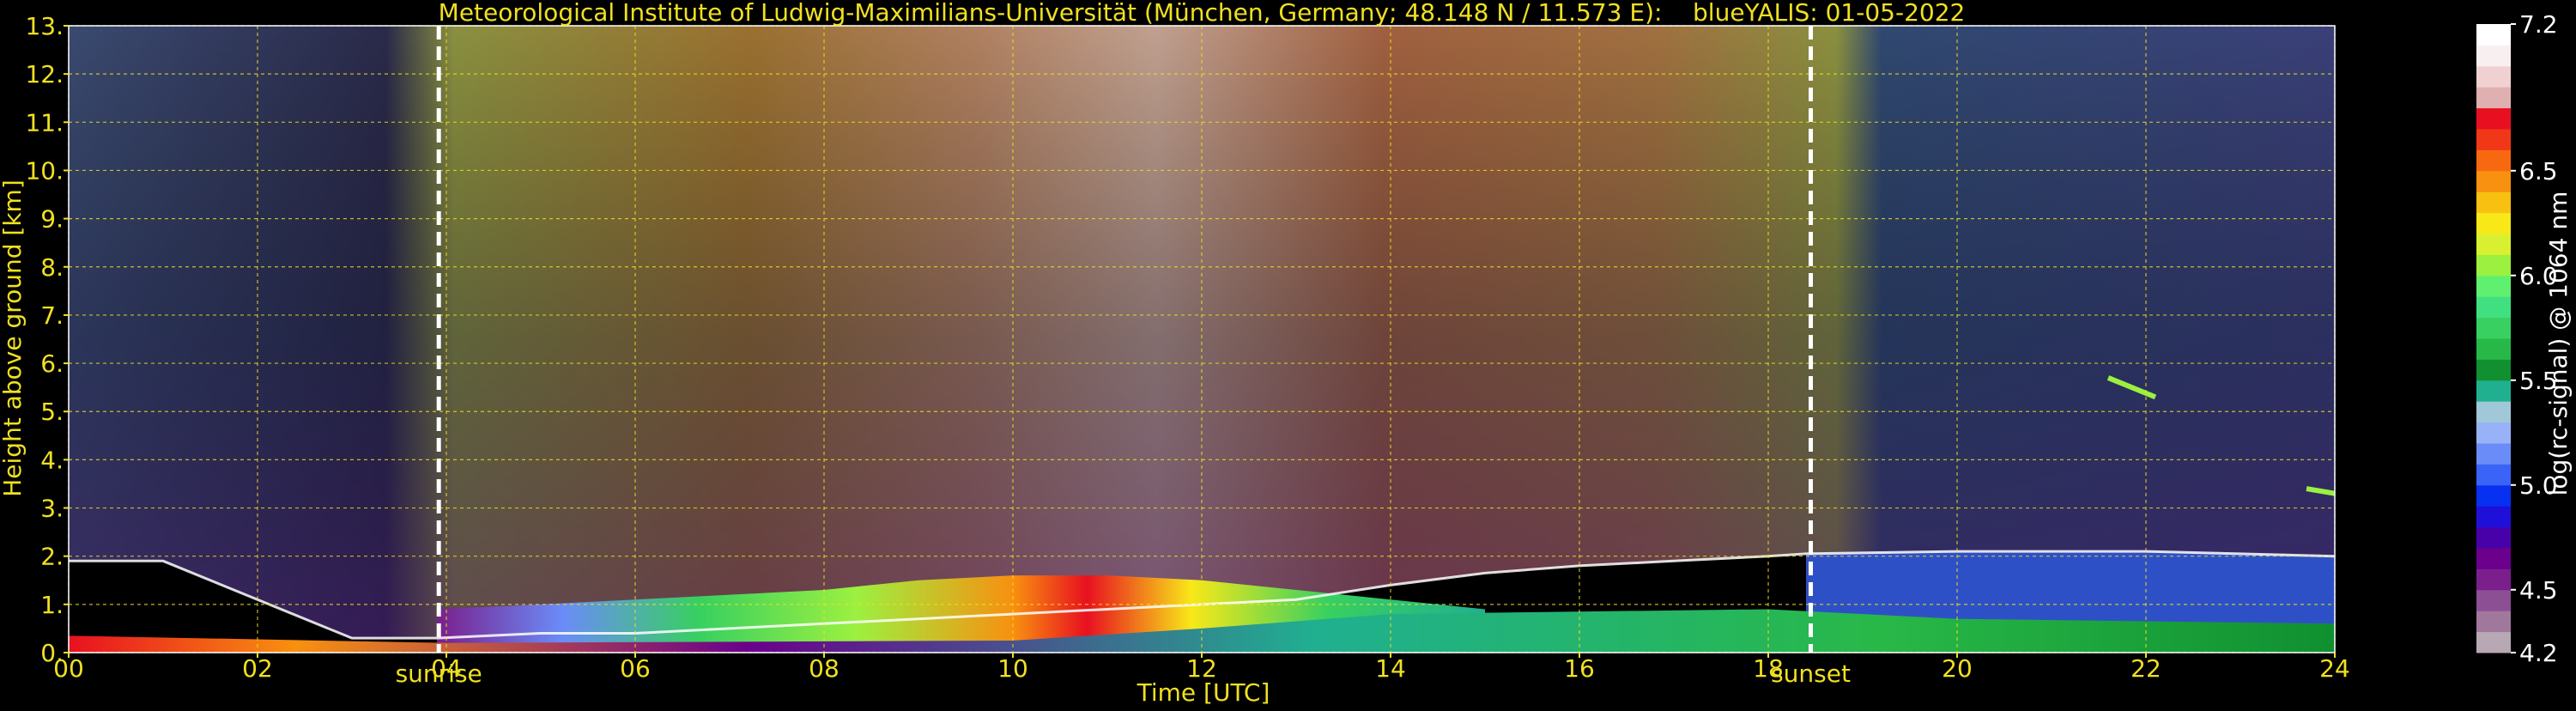  Describe the element at coordinates (52, 460) in the screenshot. I see `y-tick-label: 4.` at that location.